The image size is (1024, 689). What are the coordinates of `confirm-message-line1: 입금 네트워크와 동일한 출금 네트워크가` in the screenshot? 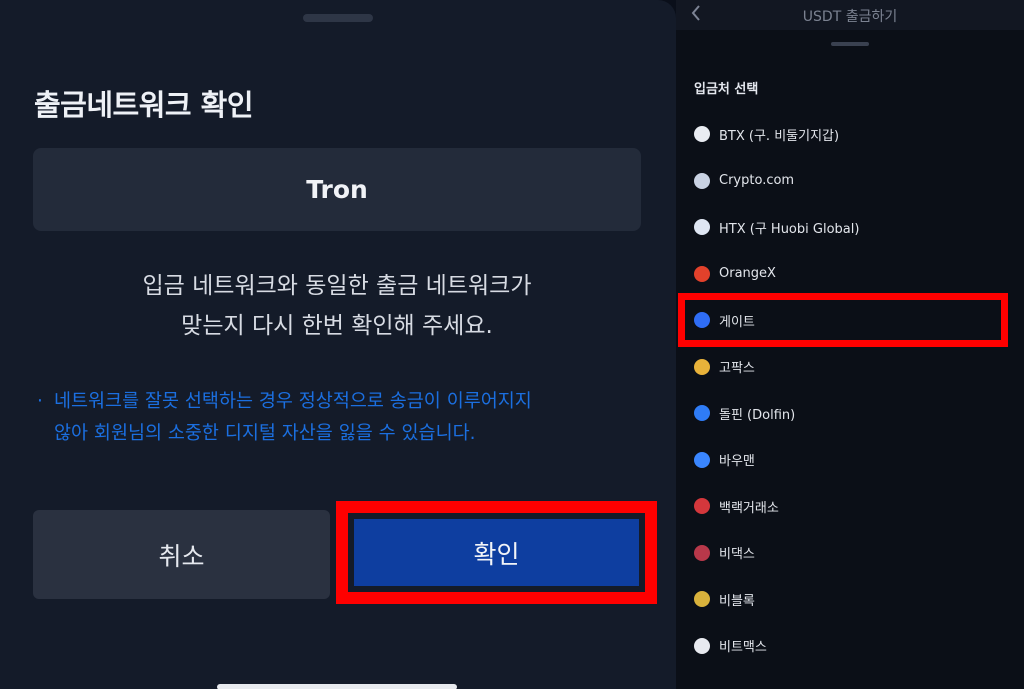 It's located at (337, 286).